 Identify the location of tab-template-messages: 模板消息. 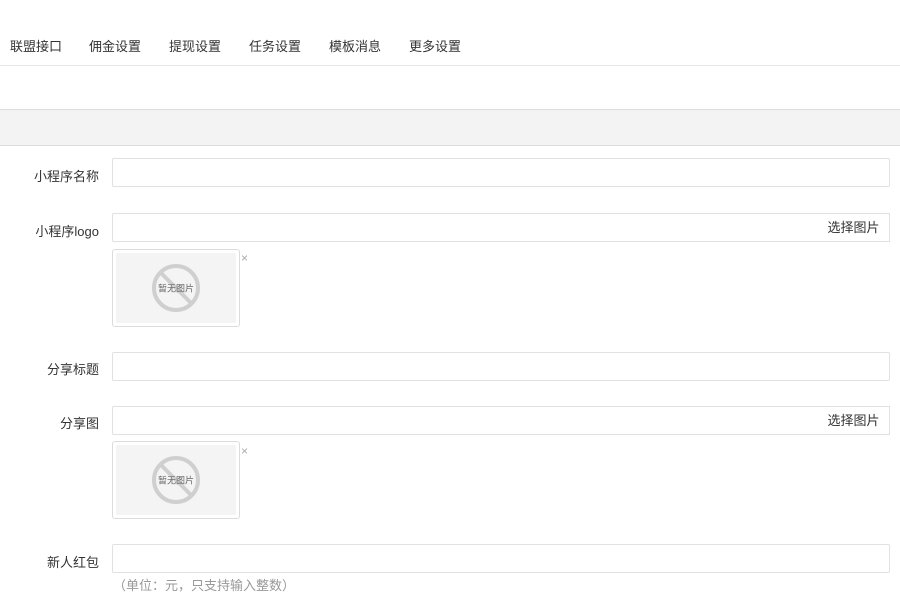
(355, 45).